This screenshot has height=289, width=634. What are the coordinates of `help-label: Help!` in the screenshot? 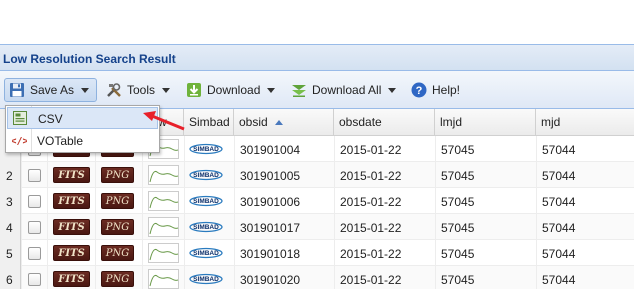 It's located at (446, 90).